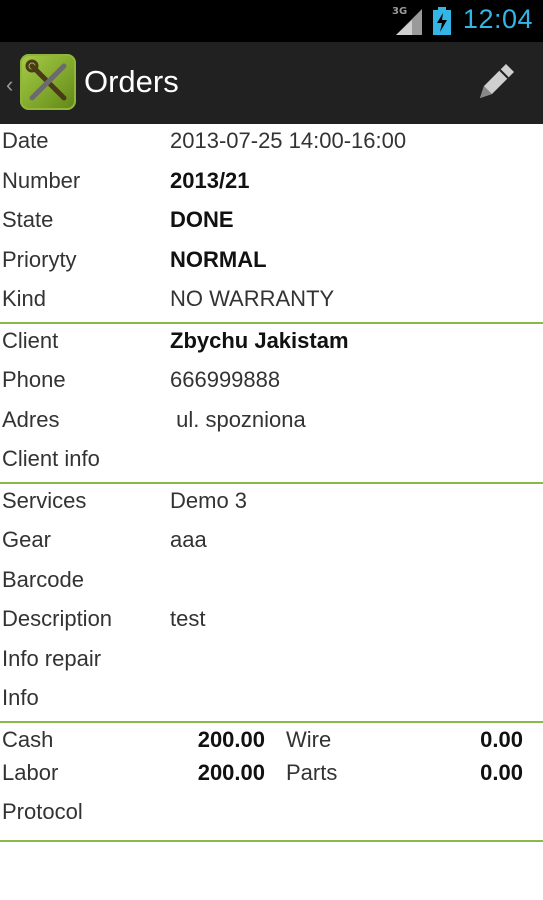  I want to click on detail-label: Gear, so click(26, 539).